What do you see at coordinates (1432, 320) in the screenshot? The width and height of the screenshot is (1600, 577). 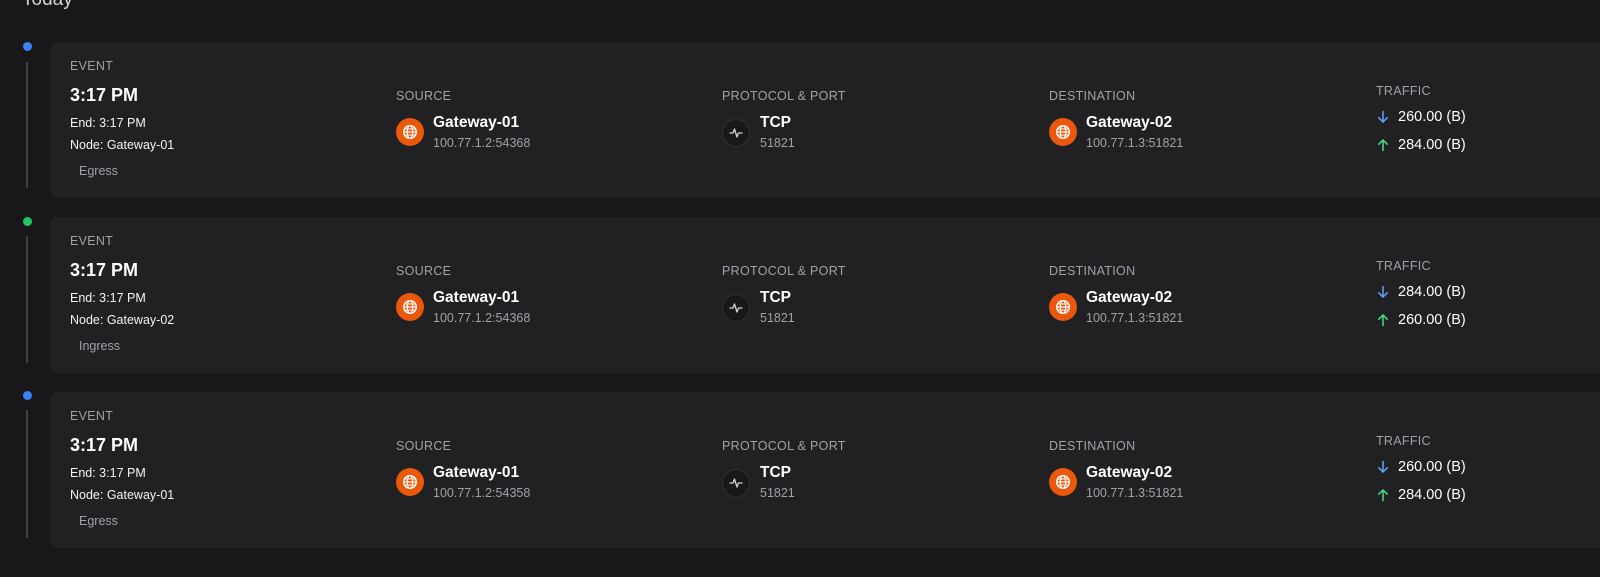 I see `traffic-up-value: 260.00 (B)` at bounding box center [1432, 320].